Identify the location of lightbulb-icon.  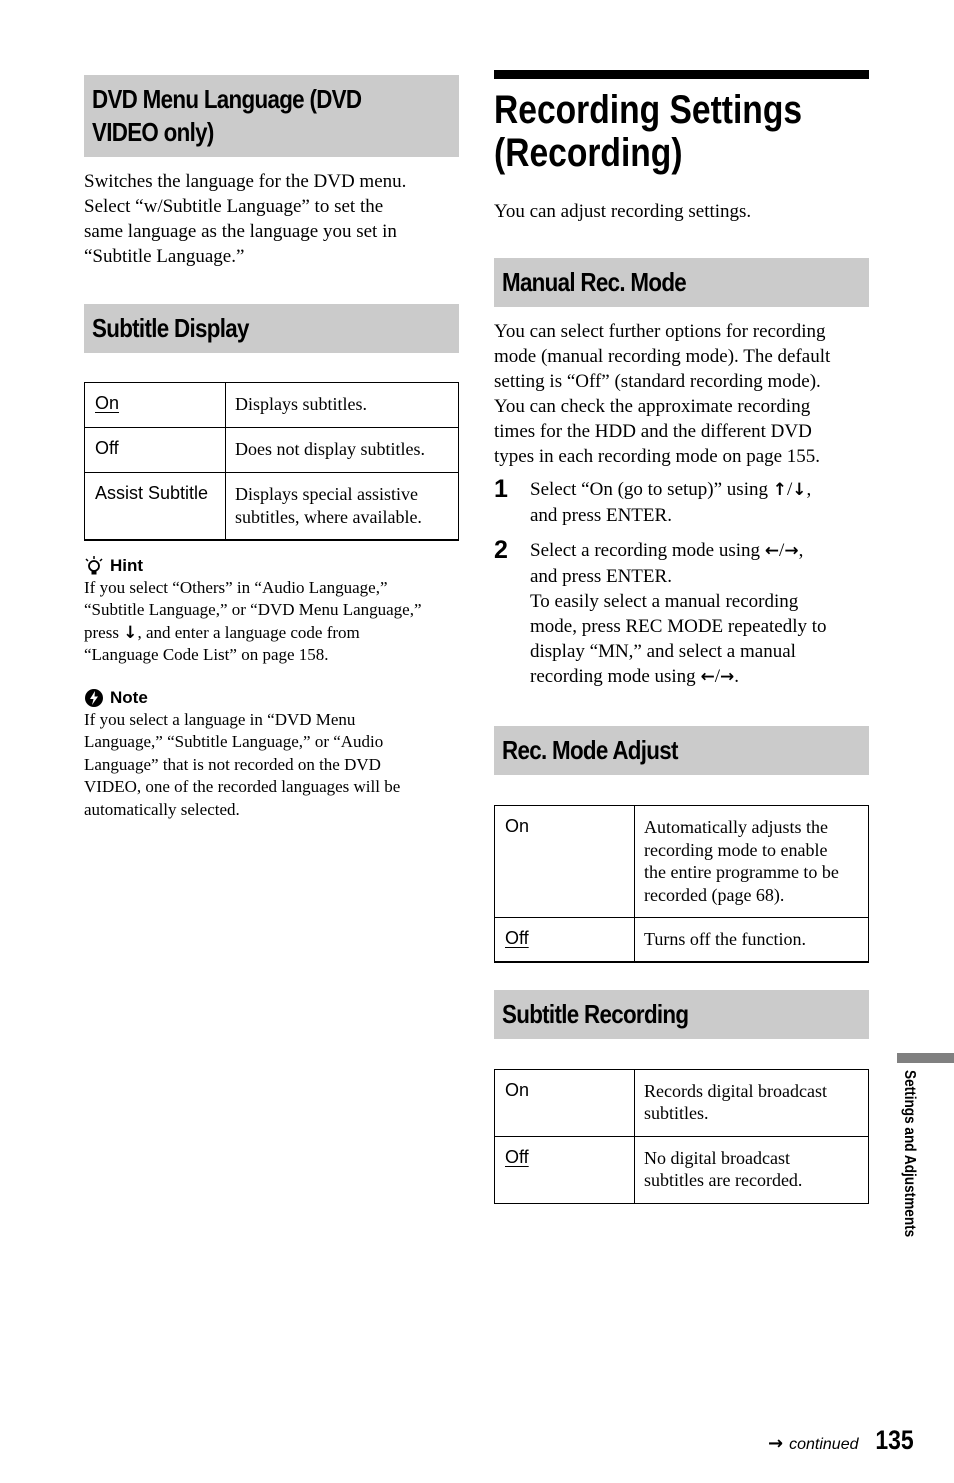
(94, 564).